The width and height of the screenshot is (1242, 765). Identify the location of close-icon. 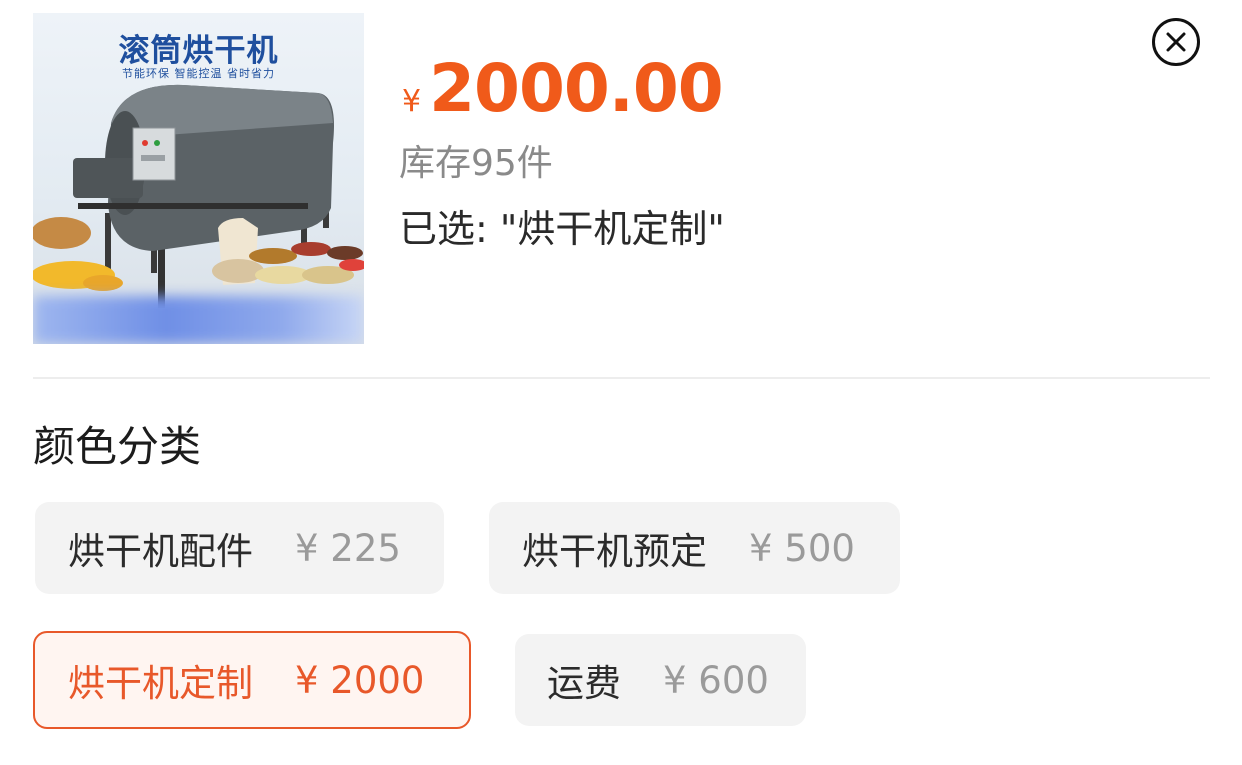
(1176, 42).